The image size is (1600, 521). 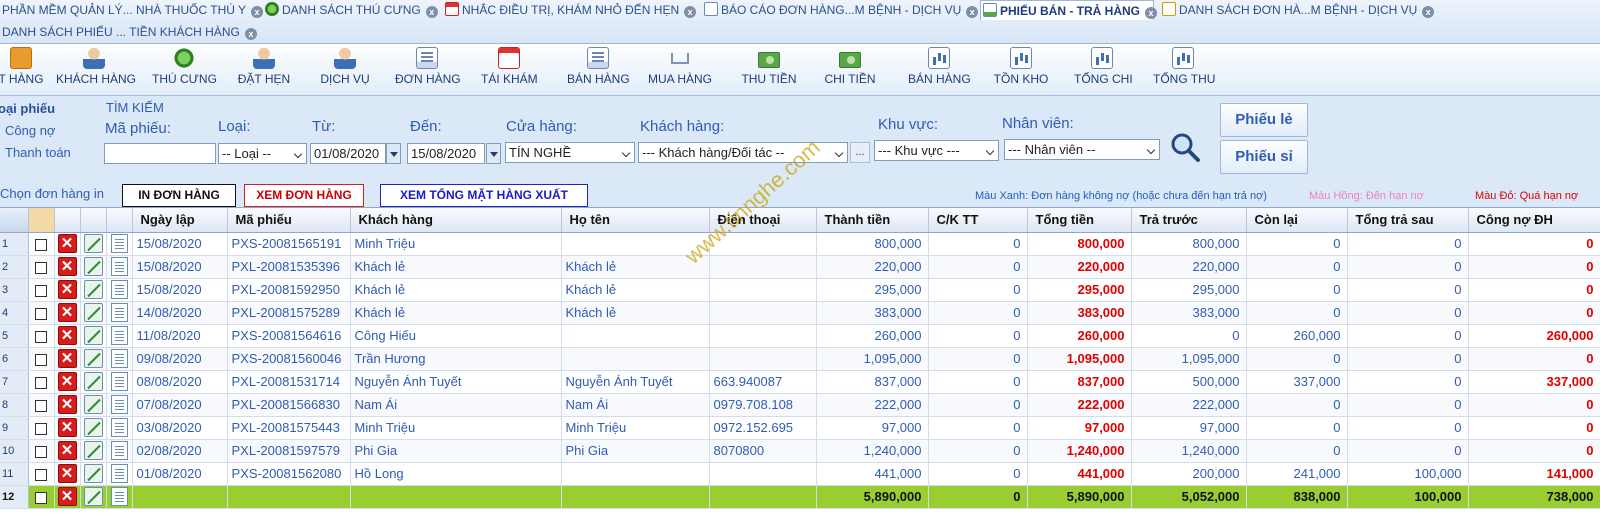 What do you see at coordinates (22, 70) in the screenshot?
I see `toolbar-button-hang: T HÀNG` at bounding box center [22, 70].